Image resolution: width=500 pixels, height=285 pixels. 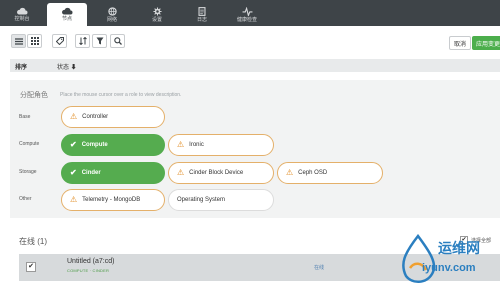 What do you see at coordinates (157, 11) in the screenshot?
I see `gear-icon` at bounding box center [157, 11].